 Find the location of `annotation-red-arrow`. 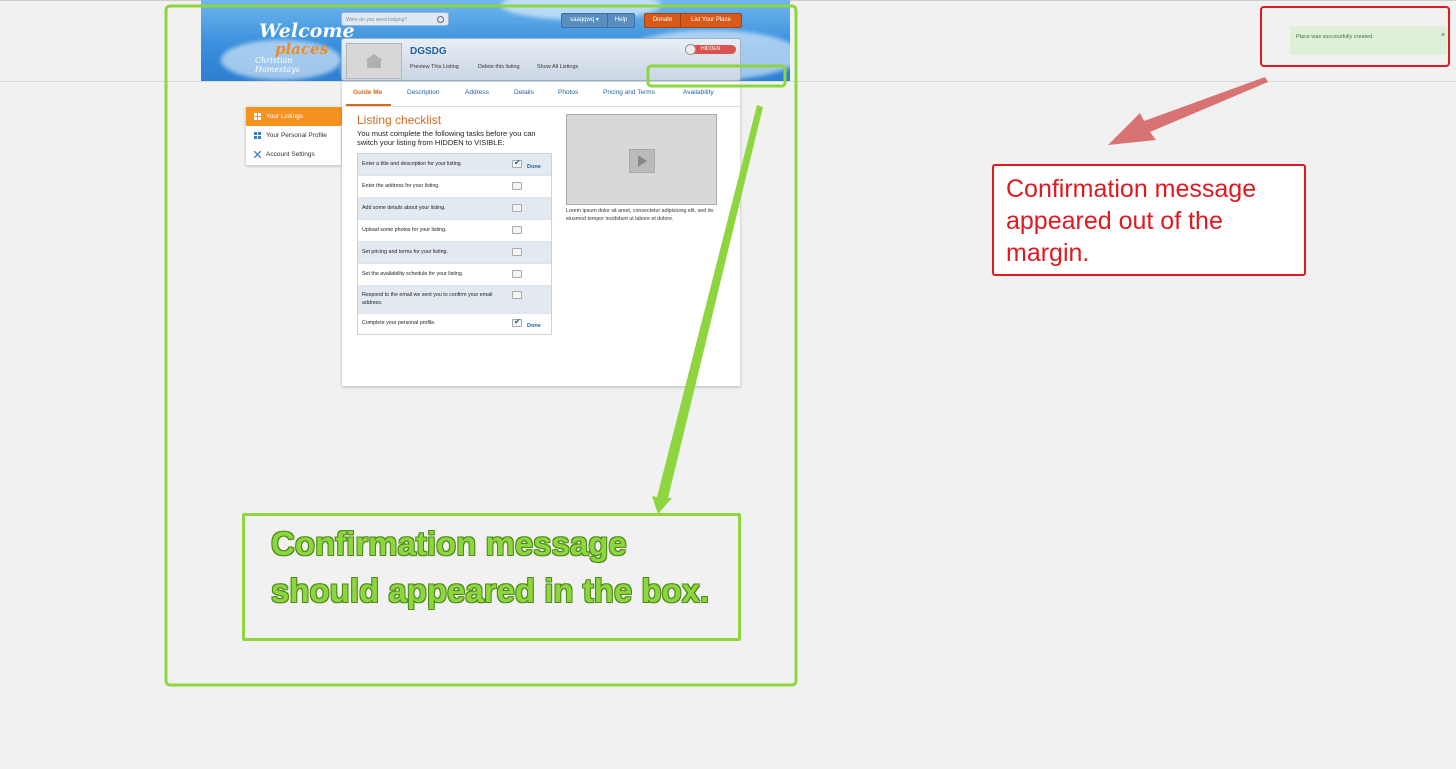

annotation-red-arrow is located at coordinates (1188, 111).